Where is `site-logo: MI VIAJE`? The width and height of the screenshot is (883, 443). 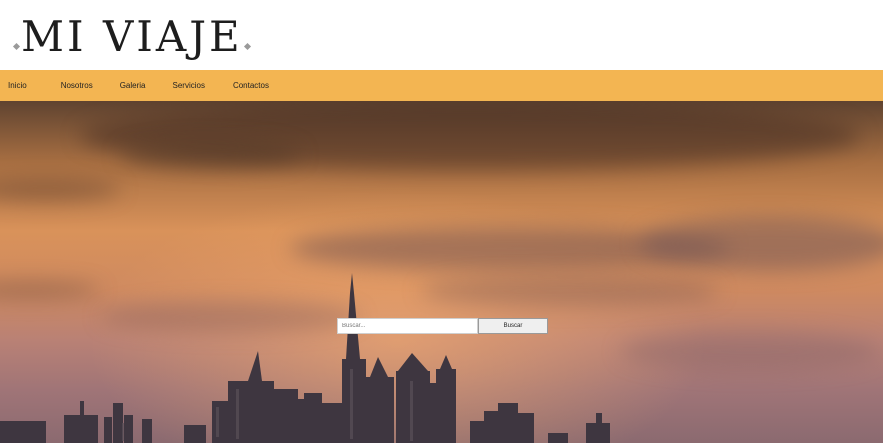 site-logo: MI VIAJE is located at coordinates (132, 36).